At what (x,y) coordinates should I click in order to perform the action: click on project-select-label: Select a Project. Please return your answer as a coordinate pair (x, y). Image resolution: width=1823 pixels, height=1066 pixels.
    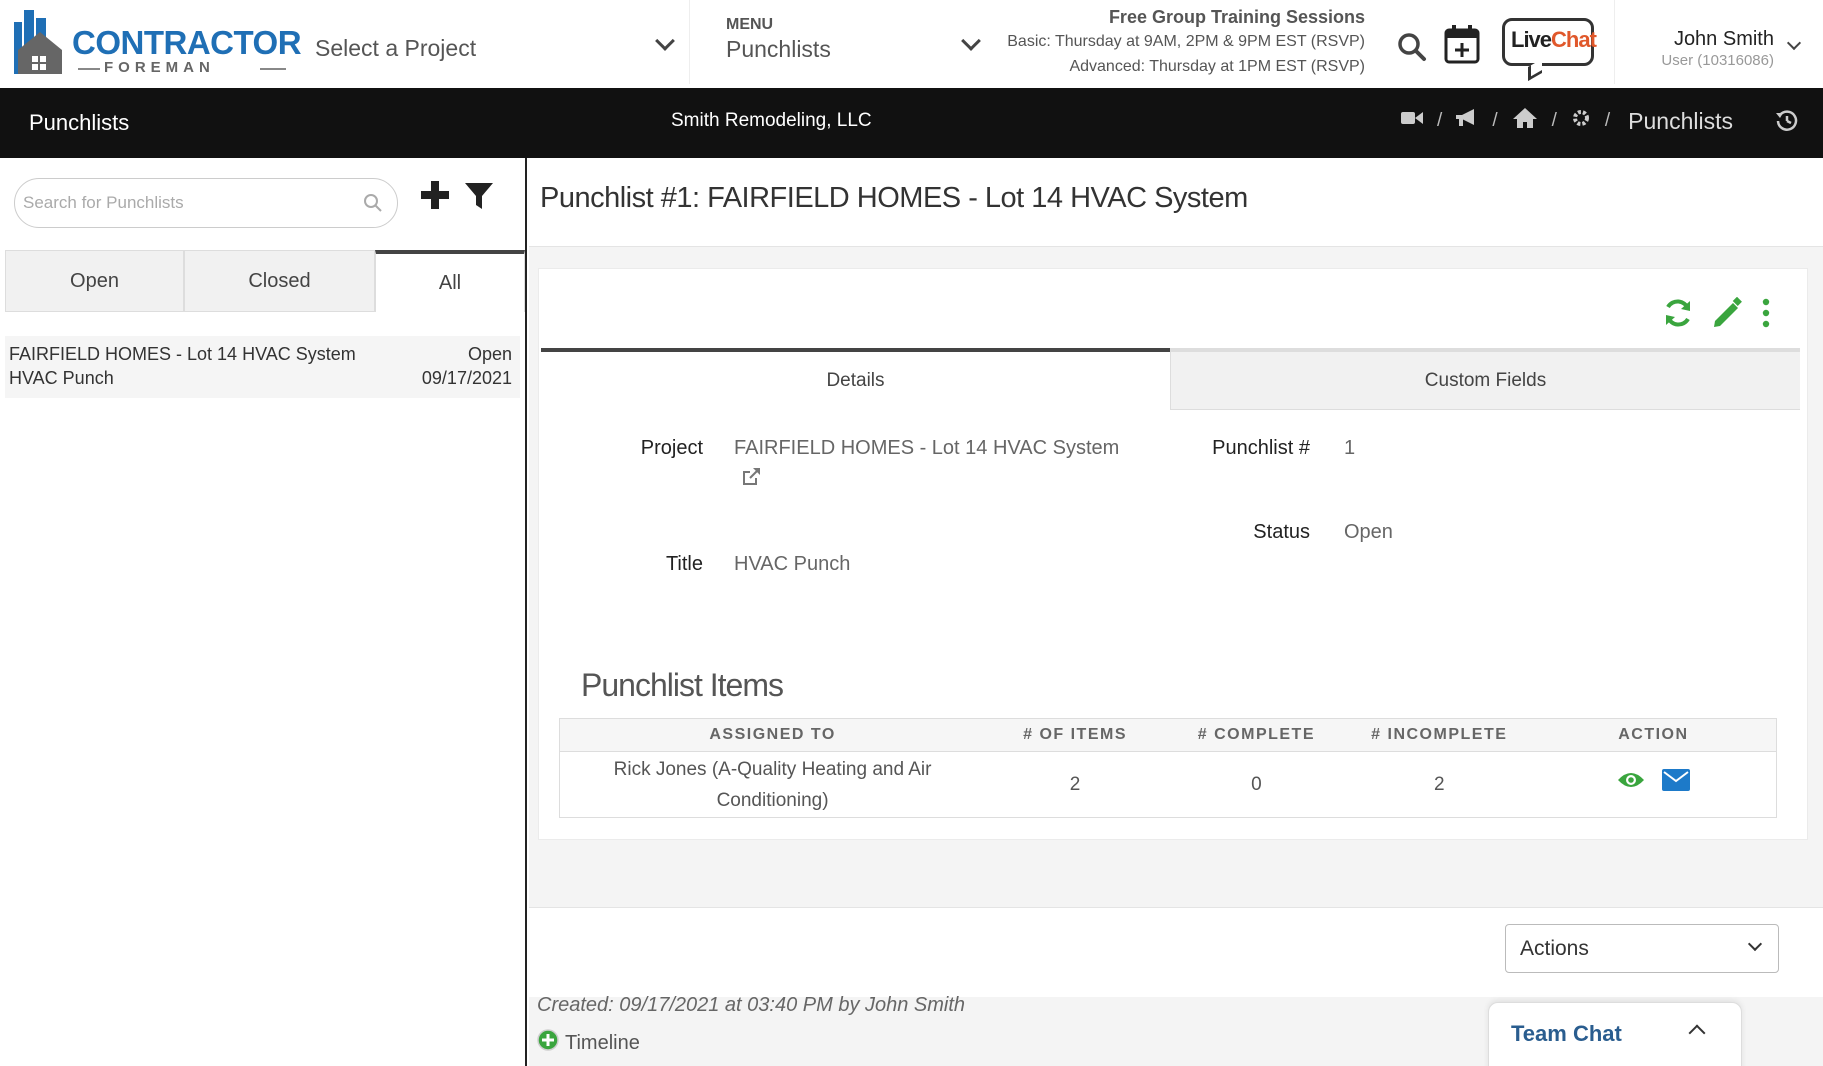
    Looking at the image, I should click on (396, 48).